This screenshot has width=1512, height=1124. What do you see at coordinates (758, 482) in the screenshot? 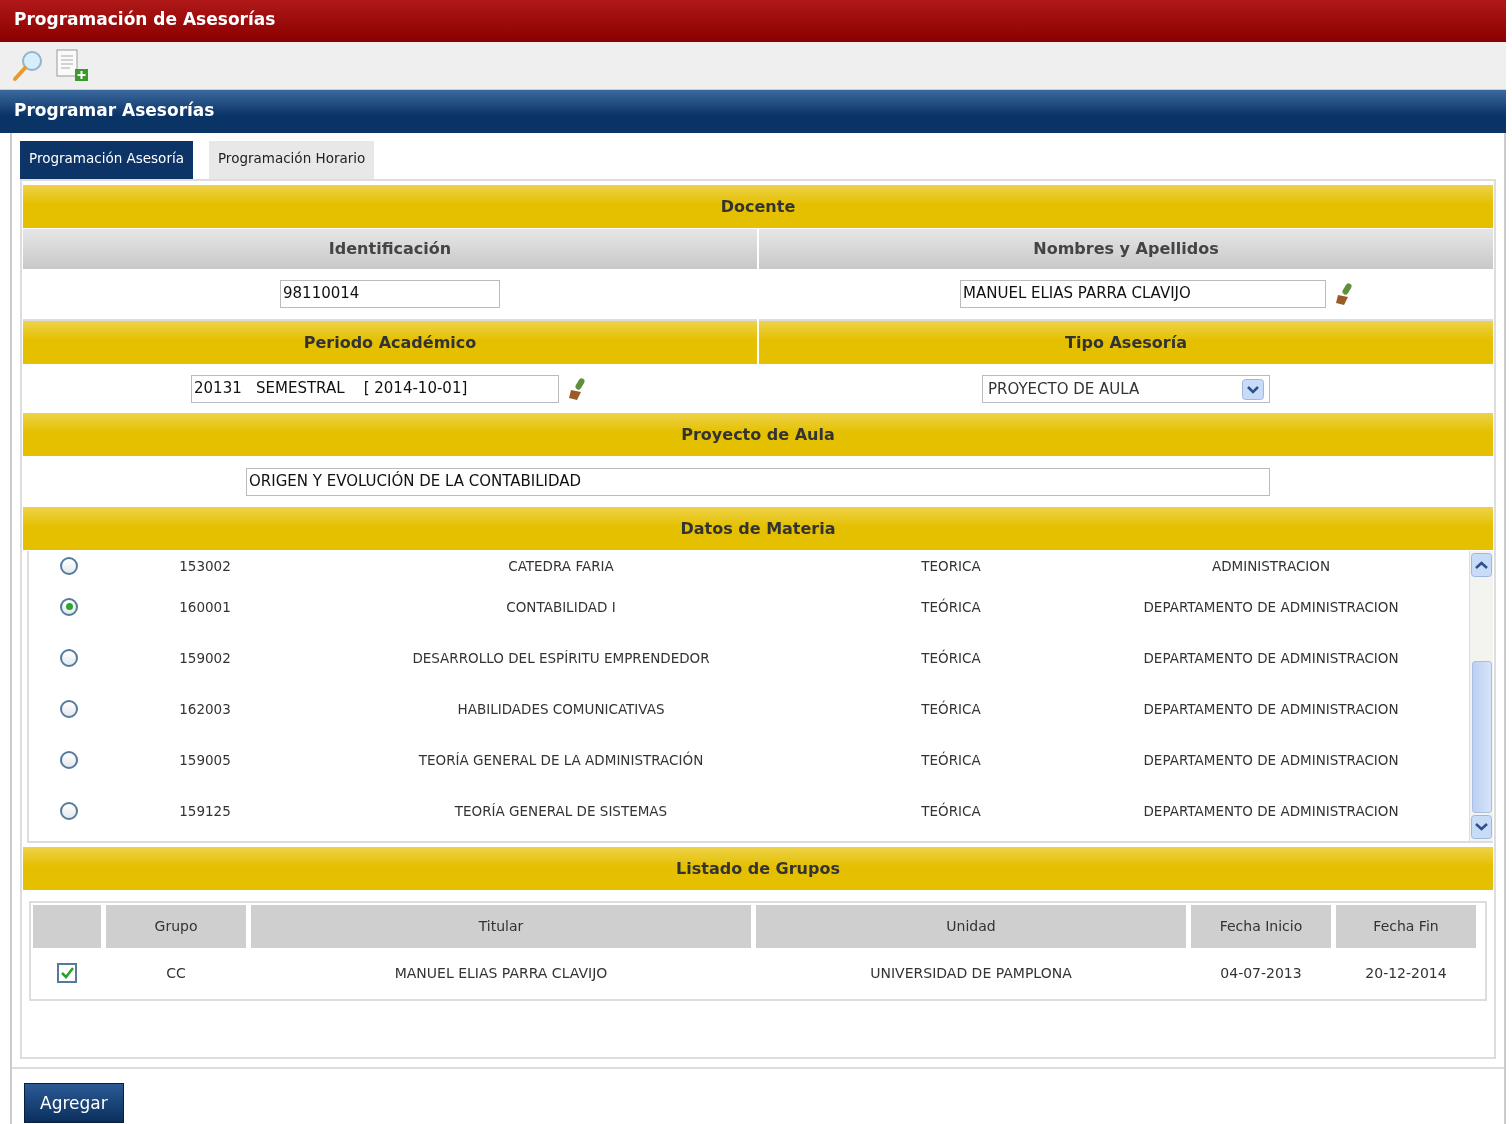
I see `input-field: ORIGEN Y EVOLUCIÓN DE LA CONTABILIDAD` at bounding box center [758, 482].